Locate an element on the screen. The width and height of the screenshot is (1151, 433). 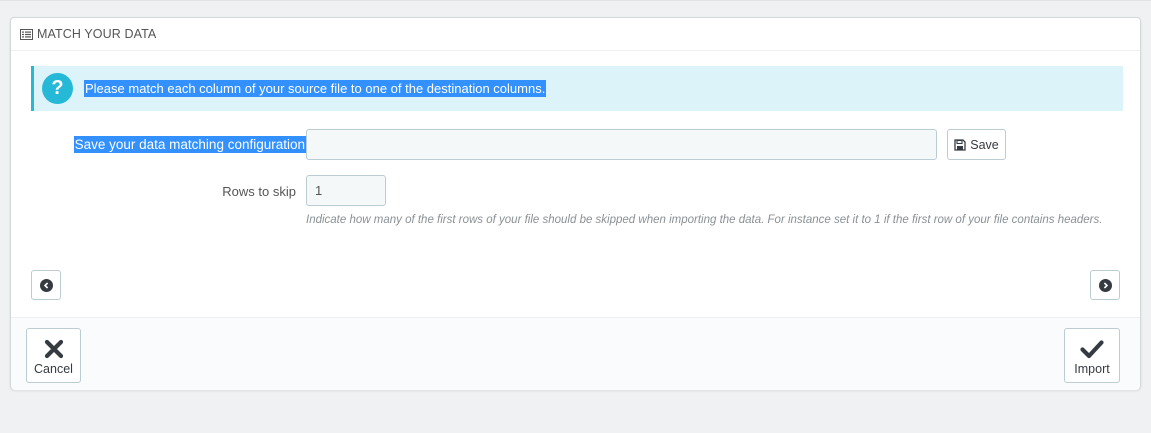
save-button: Save is located at coordinates (976, 144).